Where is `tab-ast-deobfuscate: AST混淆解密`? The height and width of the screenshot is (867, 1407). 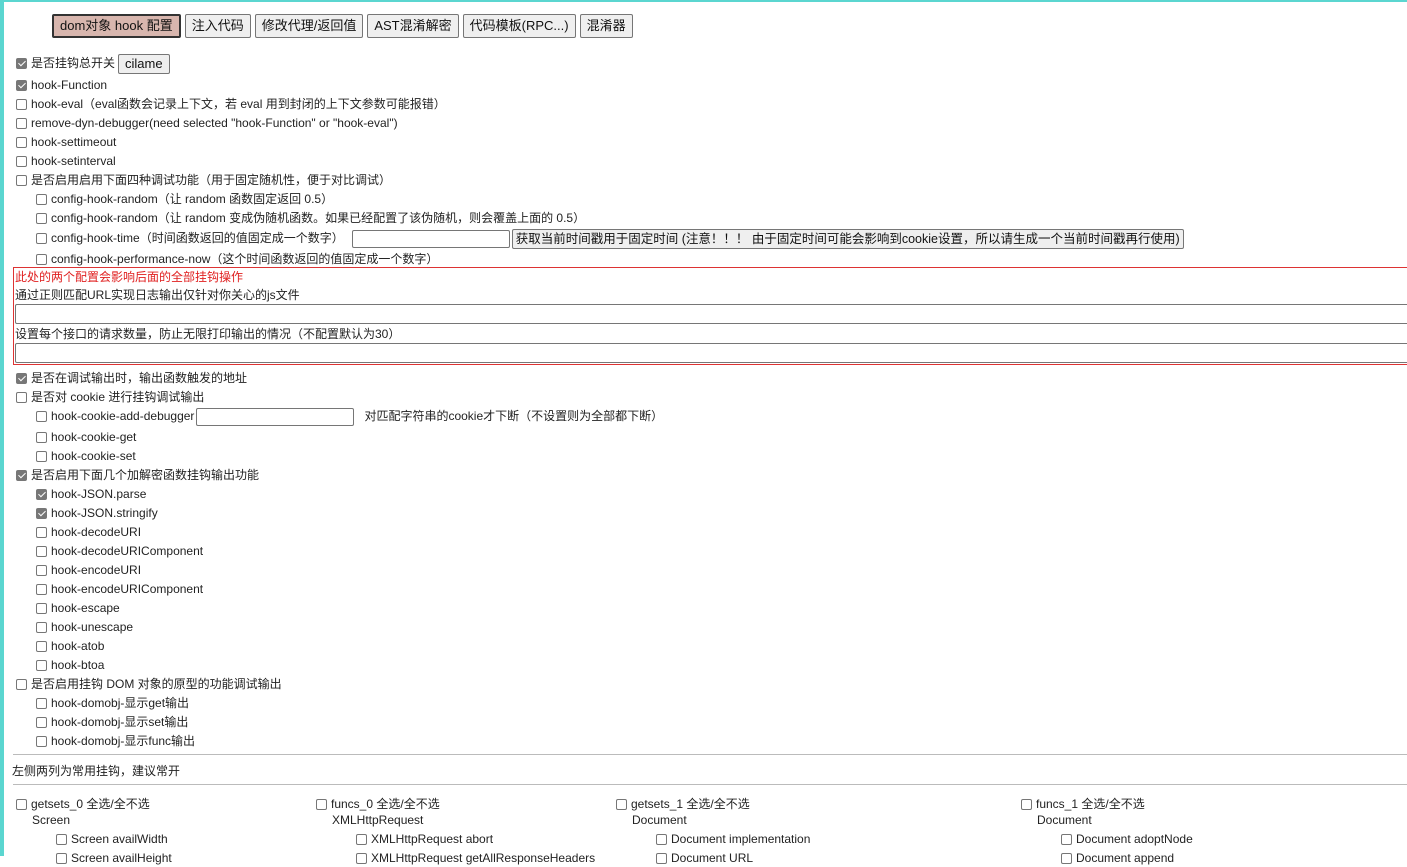
tab-ast-deobfuscate: AST混淆解密 is located at coordinates (413, 26).